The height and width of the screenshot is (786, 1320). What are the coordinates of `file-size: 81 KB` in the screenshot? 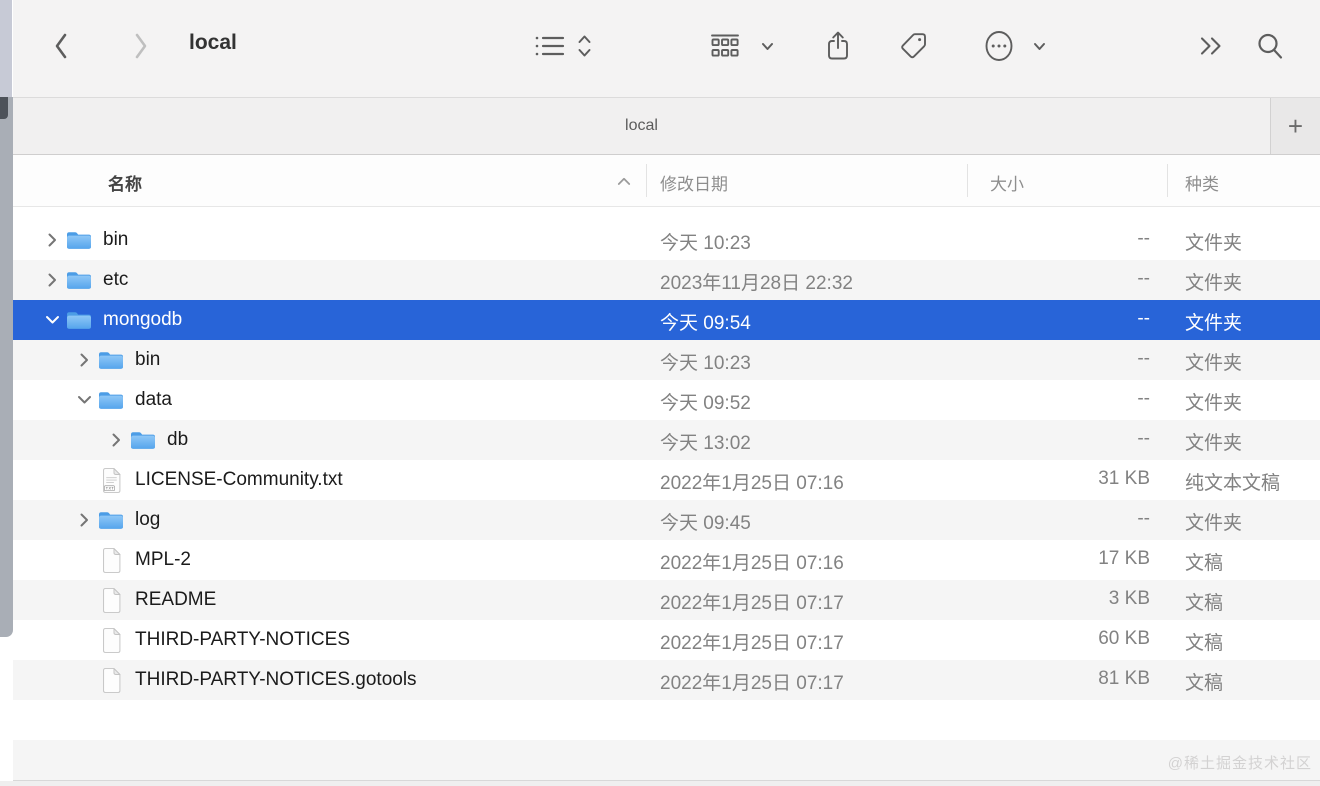 It's located at (1124, 678).